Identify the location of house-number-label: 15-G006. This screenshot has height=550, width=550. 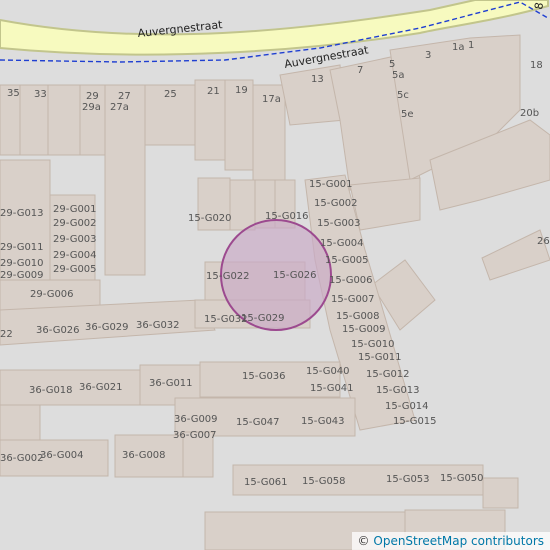
(351, 280).